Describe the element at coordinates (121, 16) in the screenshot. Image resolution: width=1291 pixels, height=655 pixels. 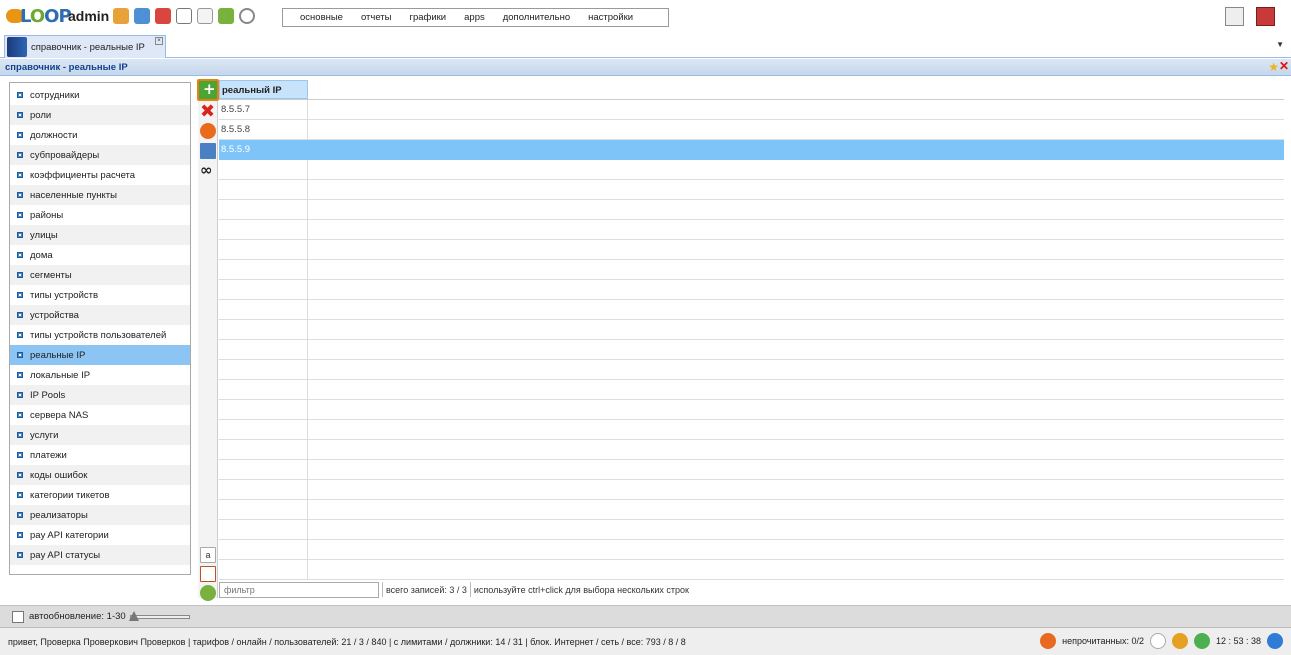
I see `tools-icon` at that location.